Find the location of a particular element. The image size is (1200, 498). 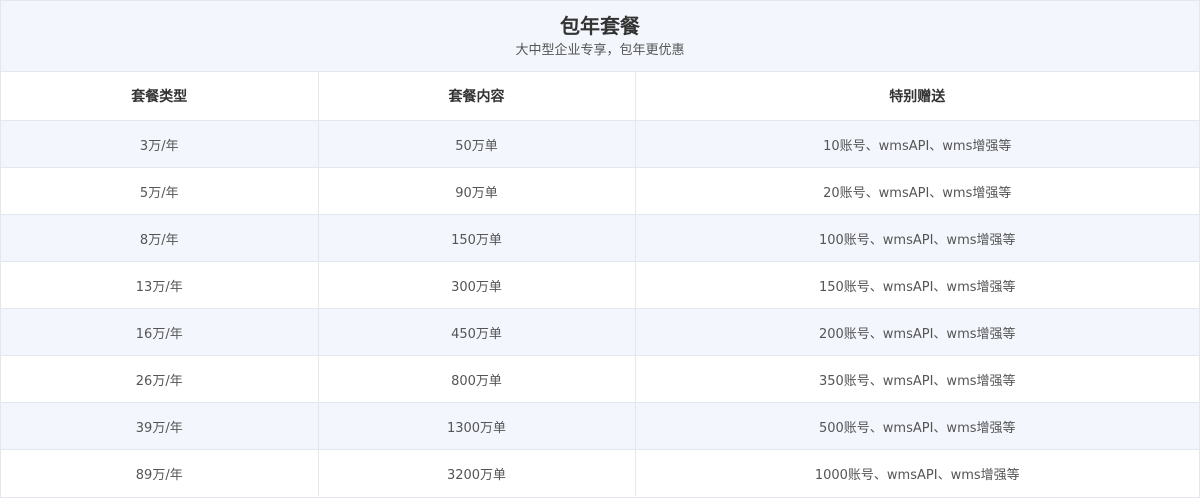

plan-bonus-cell: 100账号、wmsAPI、wms增强等 is located at coordinates (917, 238).